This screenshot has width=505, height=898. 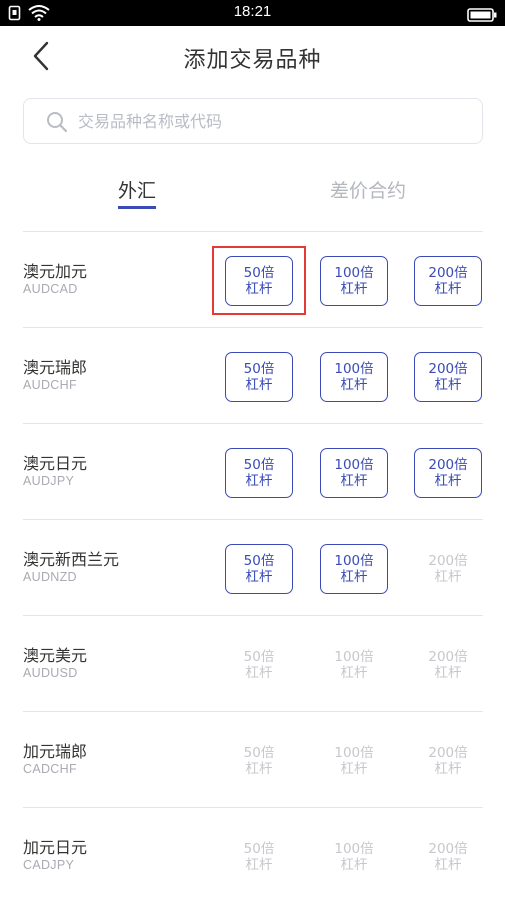 What do you see at coordinates (49, 865) in the screenshot?
I see `instrument-code: CADJPY` at bounding box center [49, 865].